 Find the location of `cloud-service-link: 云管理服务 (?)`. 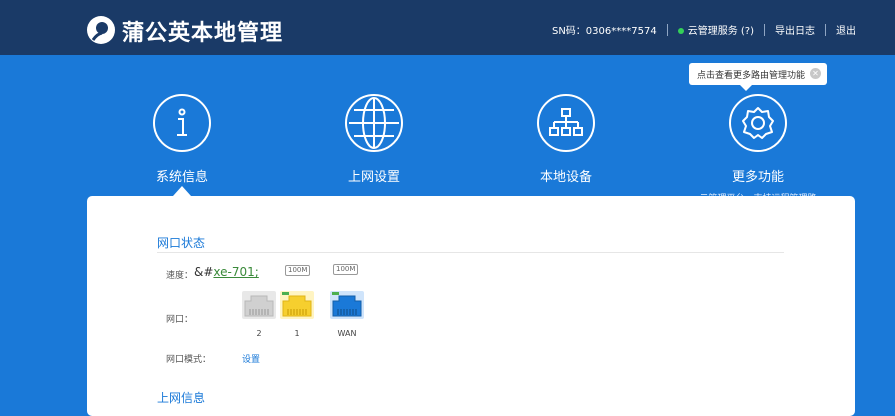

cloud-service-link: 云管理服务 (?) is located at coordinates (715, 29).